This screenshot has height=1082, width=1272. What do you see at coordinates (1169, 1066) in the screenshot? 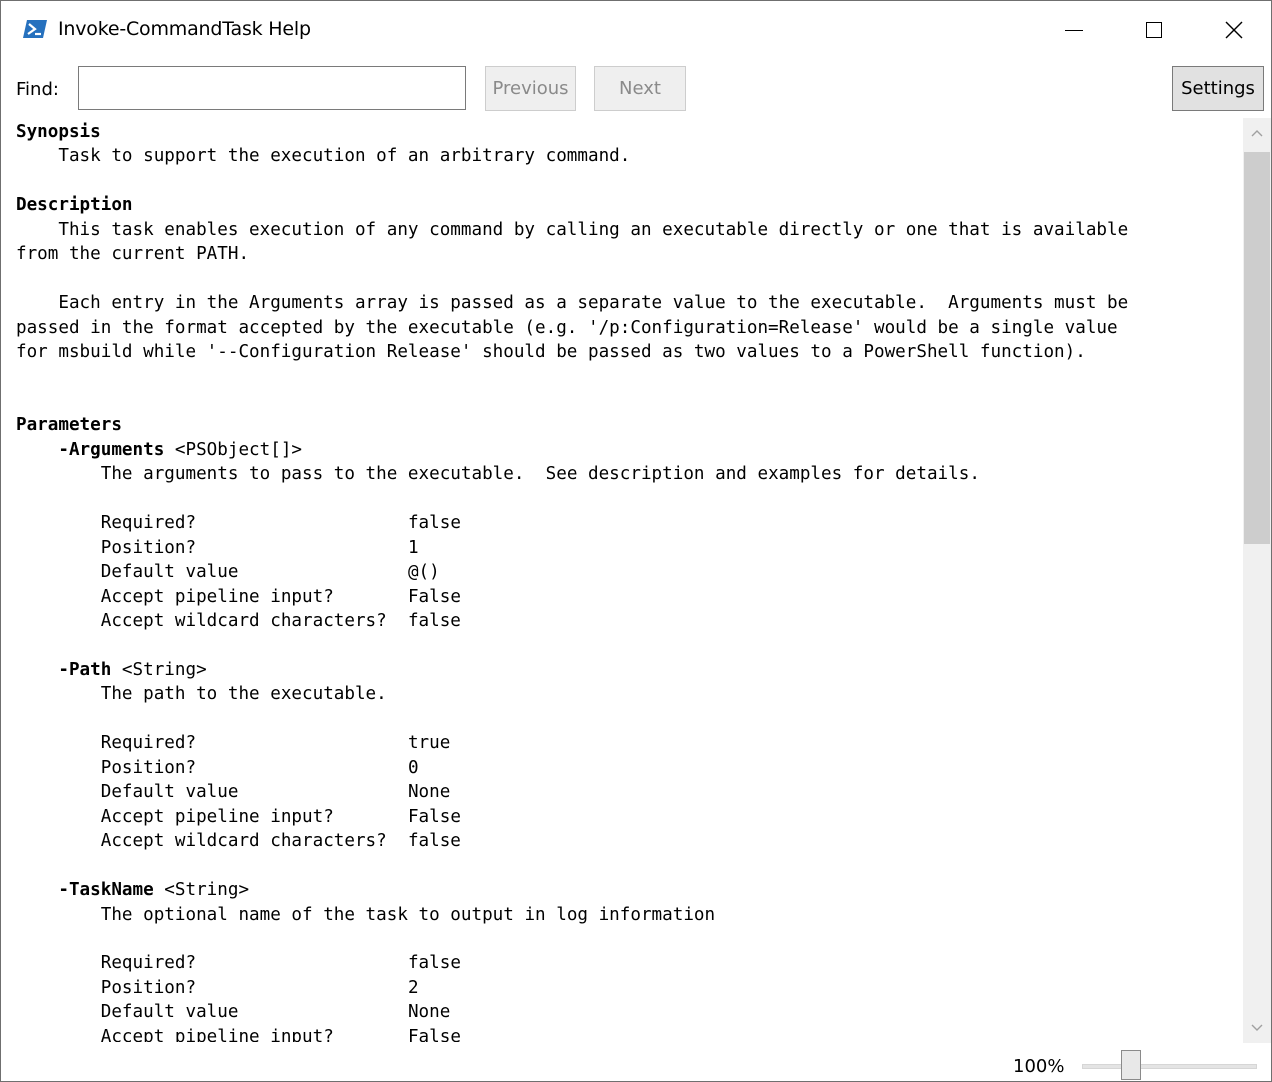
I see `zoom-slider-track` at bounding box center [1169, 1066].